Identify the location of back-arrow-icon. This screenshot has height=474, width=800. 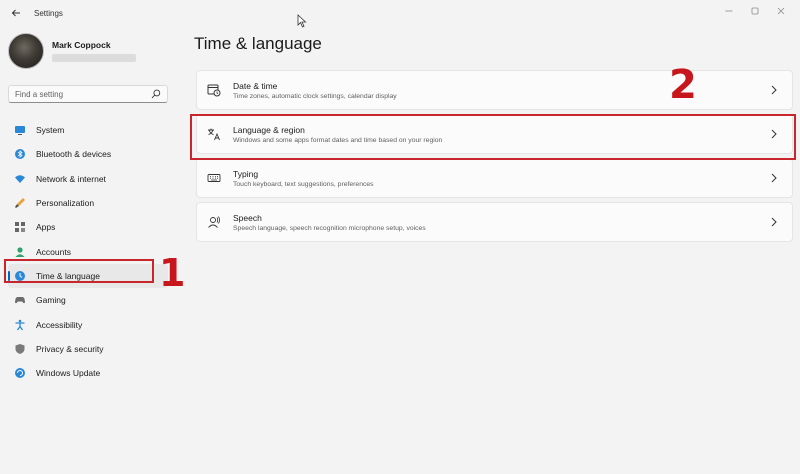
(15, 13).